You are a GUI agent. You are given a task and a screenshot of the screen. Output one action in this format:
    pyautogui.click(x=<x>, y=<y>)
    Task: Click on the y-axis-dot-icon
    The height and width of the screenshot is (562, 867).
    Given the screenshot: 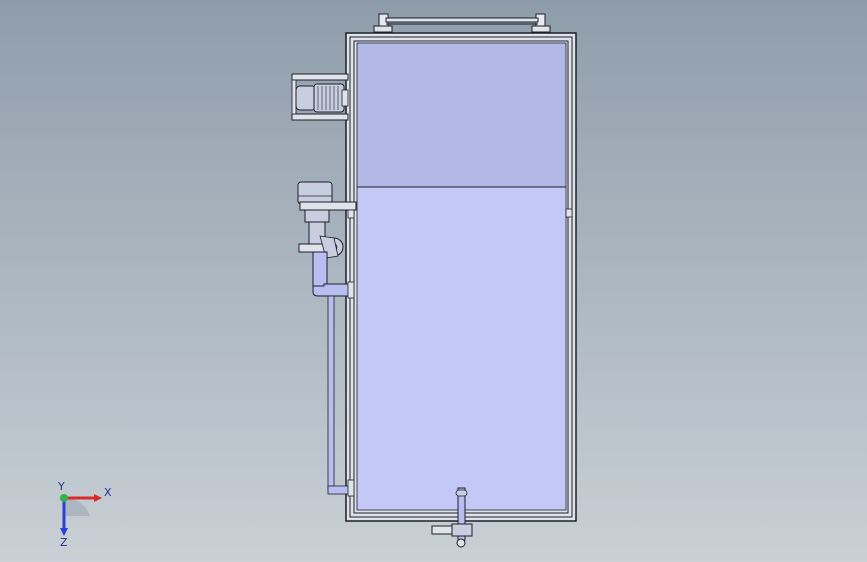 What is the action you would take?
    pyautogui.click(x=64, y=498)
    